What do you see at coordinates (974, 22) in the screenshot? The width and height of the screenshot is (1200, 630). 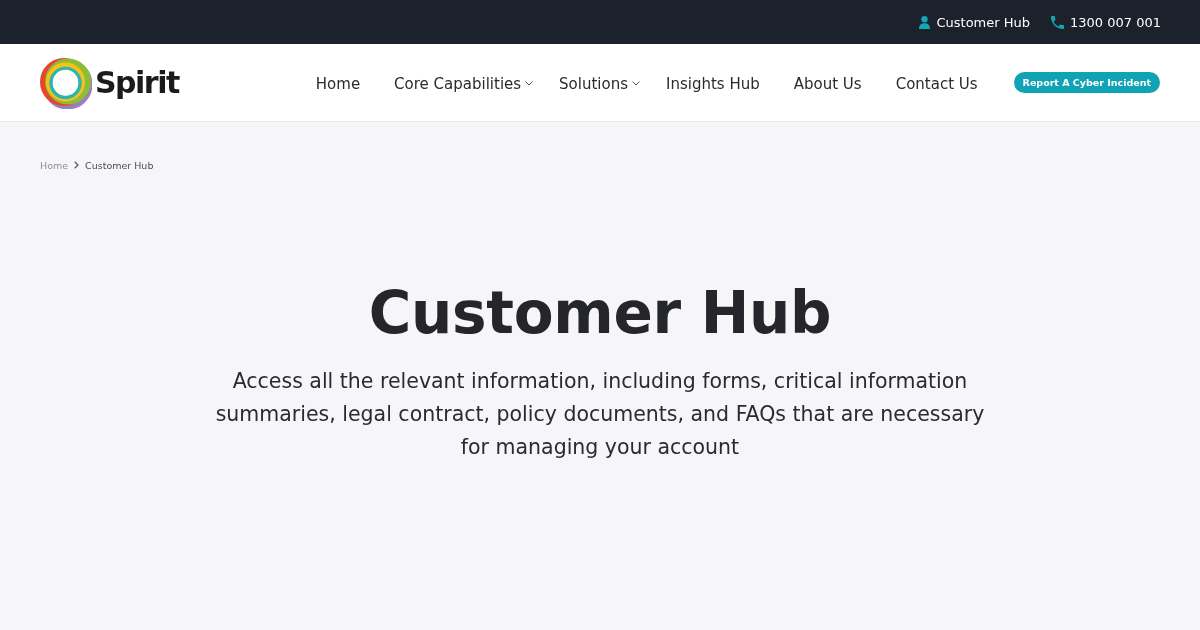 I see `account-link: Customer Hub` at bounding box center [974, 22].